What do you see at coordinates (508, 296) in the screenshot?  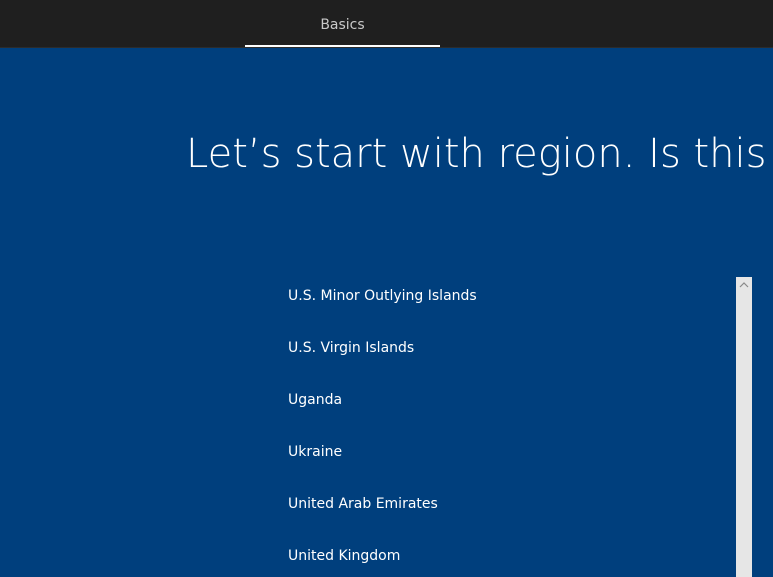 I see `region-item: U.S. Minor Outlying Islands` at bounding box center [508, 296].